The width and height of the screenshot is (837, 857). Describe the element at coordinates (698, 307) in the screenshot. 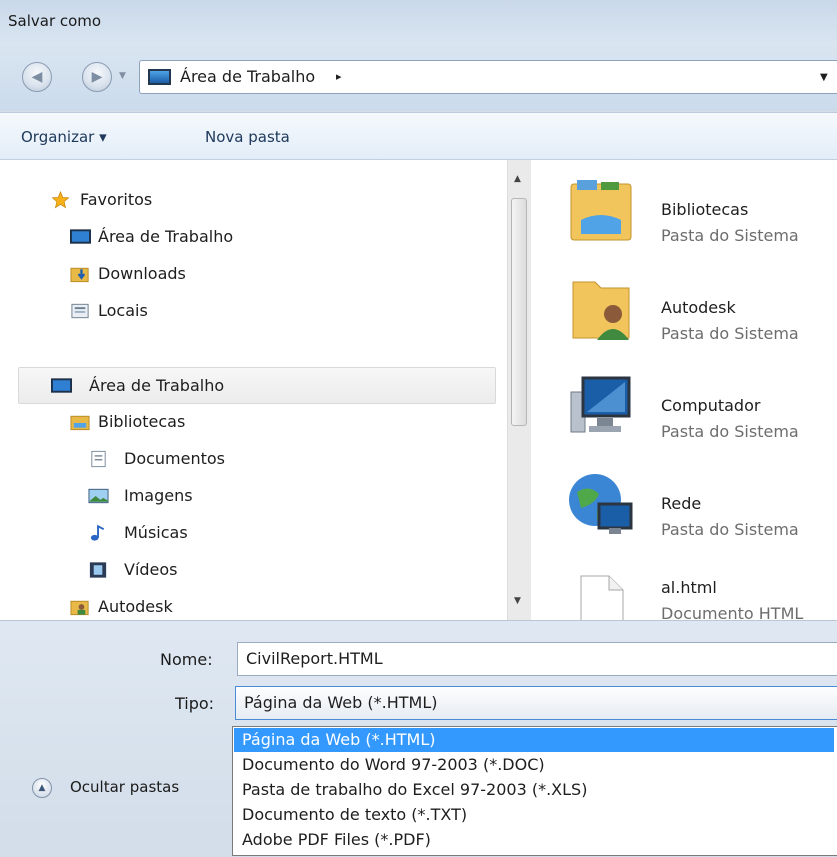

I see `file-name: Autodesk` at that location.